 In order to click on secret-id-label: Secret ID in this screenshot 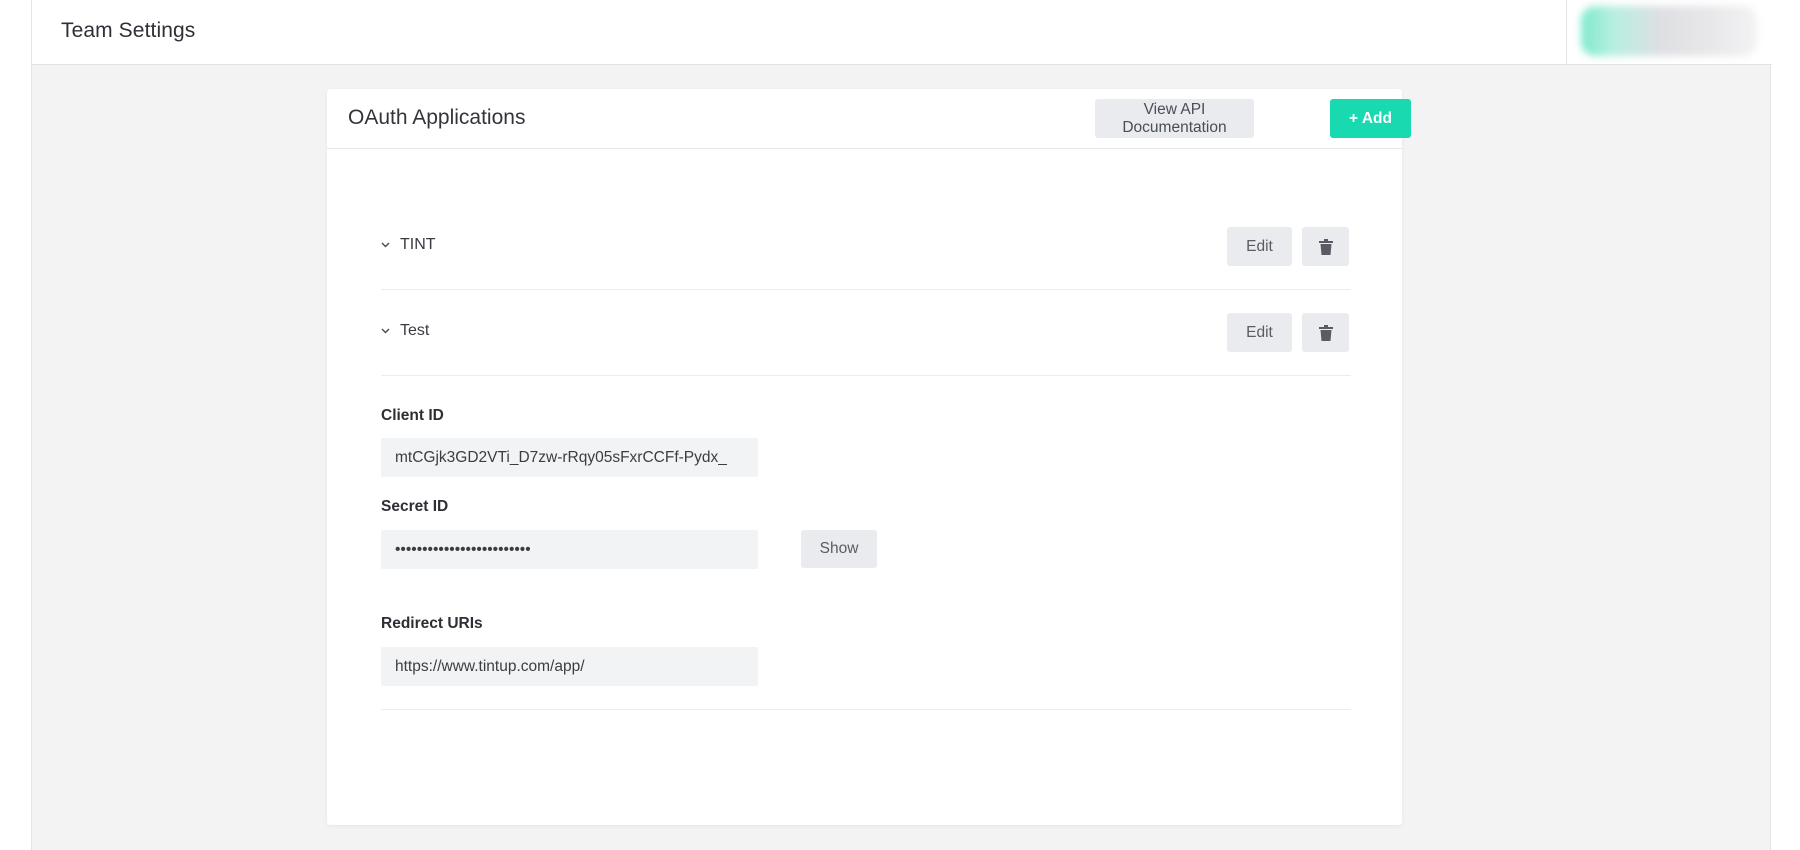, I will do `click(415, 506)`.